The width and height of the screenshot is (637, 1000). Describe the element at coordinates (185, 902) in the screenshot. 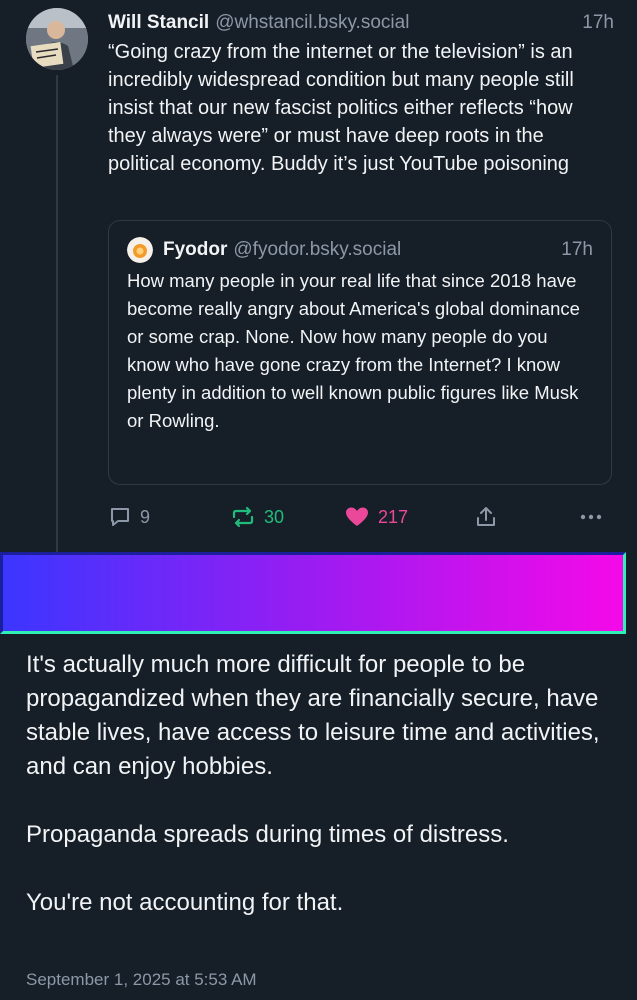

I see `reply-paragraph: You're not accounting for that.` at that location.